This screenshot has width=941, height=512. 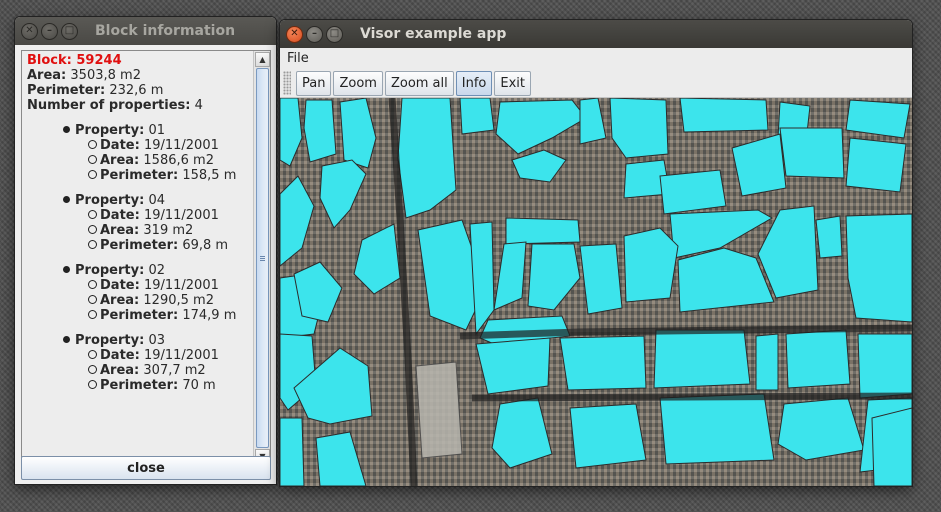 I want to click on info-titlebar: ✕ – □ Block information, so click(x=145, y=31).